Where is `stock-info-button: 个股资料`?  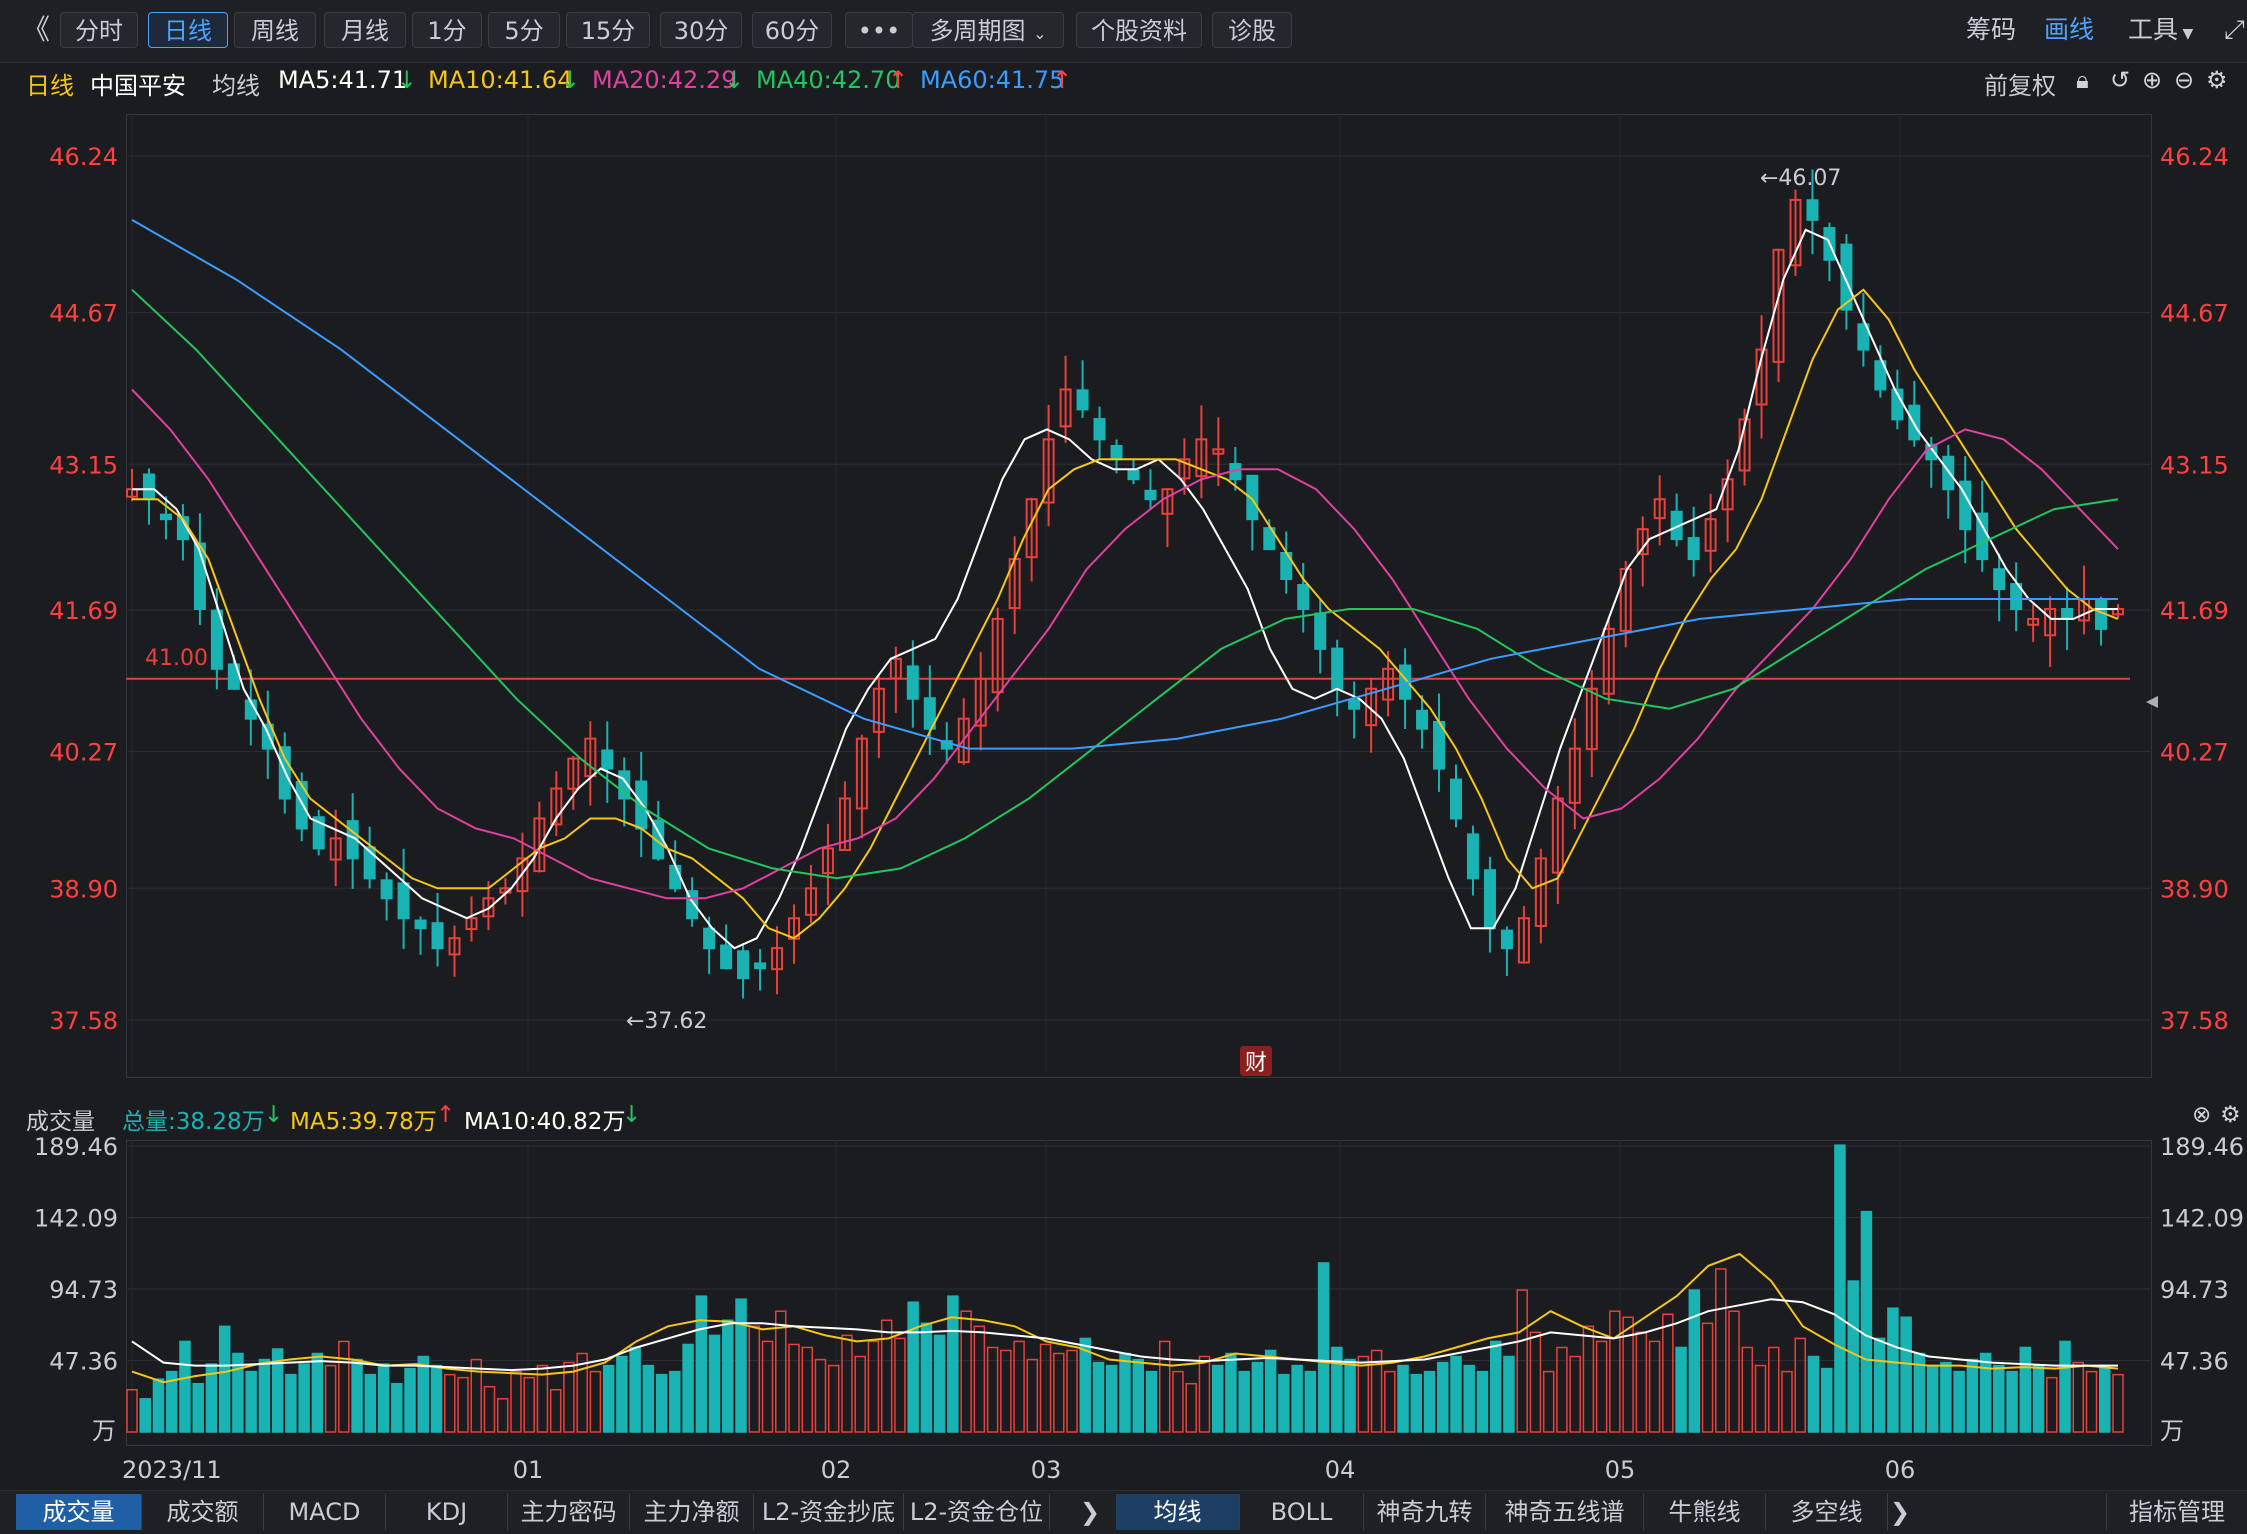
stock-info-button: 个股资料 is located at coordinates (1139, 30).